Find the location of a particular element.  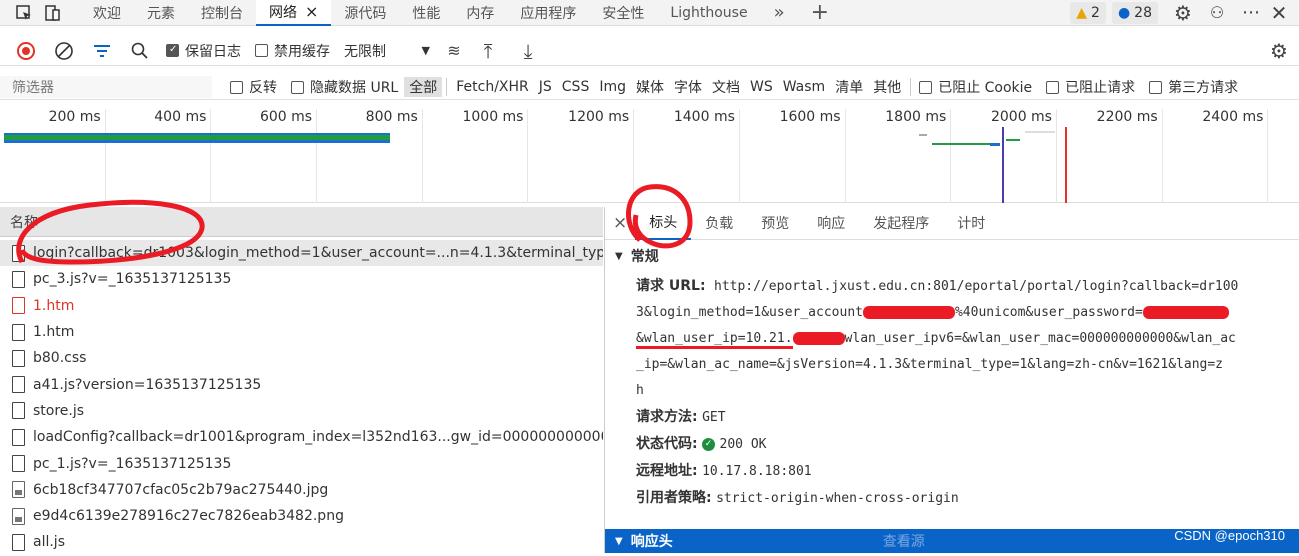

message-icon: ● is located at coordinates (1124, 12).